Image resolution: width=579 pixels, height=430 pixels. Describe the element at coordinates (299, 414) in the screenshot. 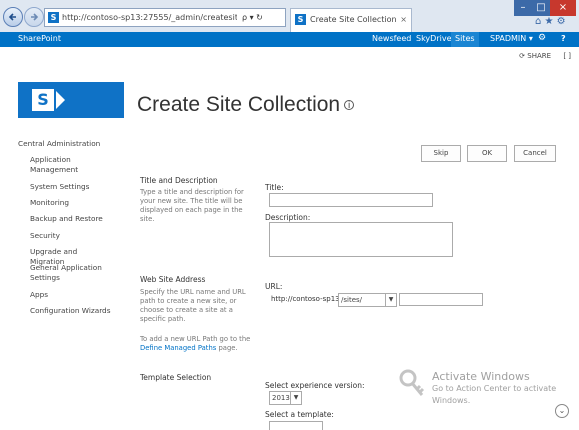

I see `template-label: Select a template:` at that location.